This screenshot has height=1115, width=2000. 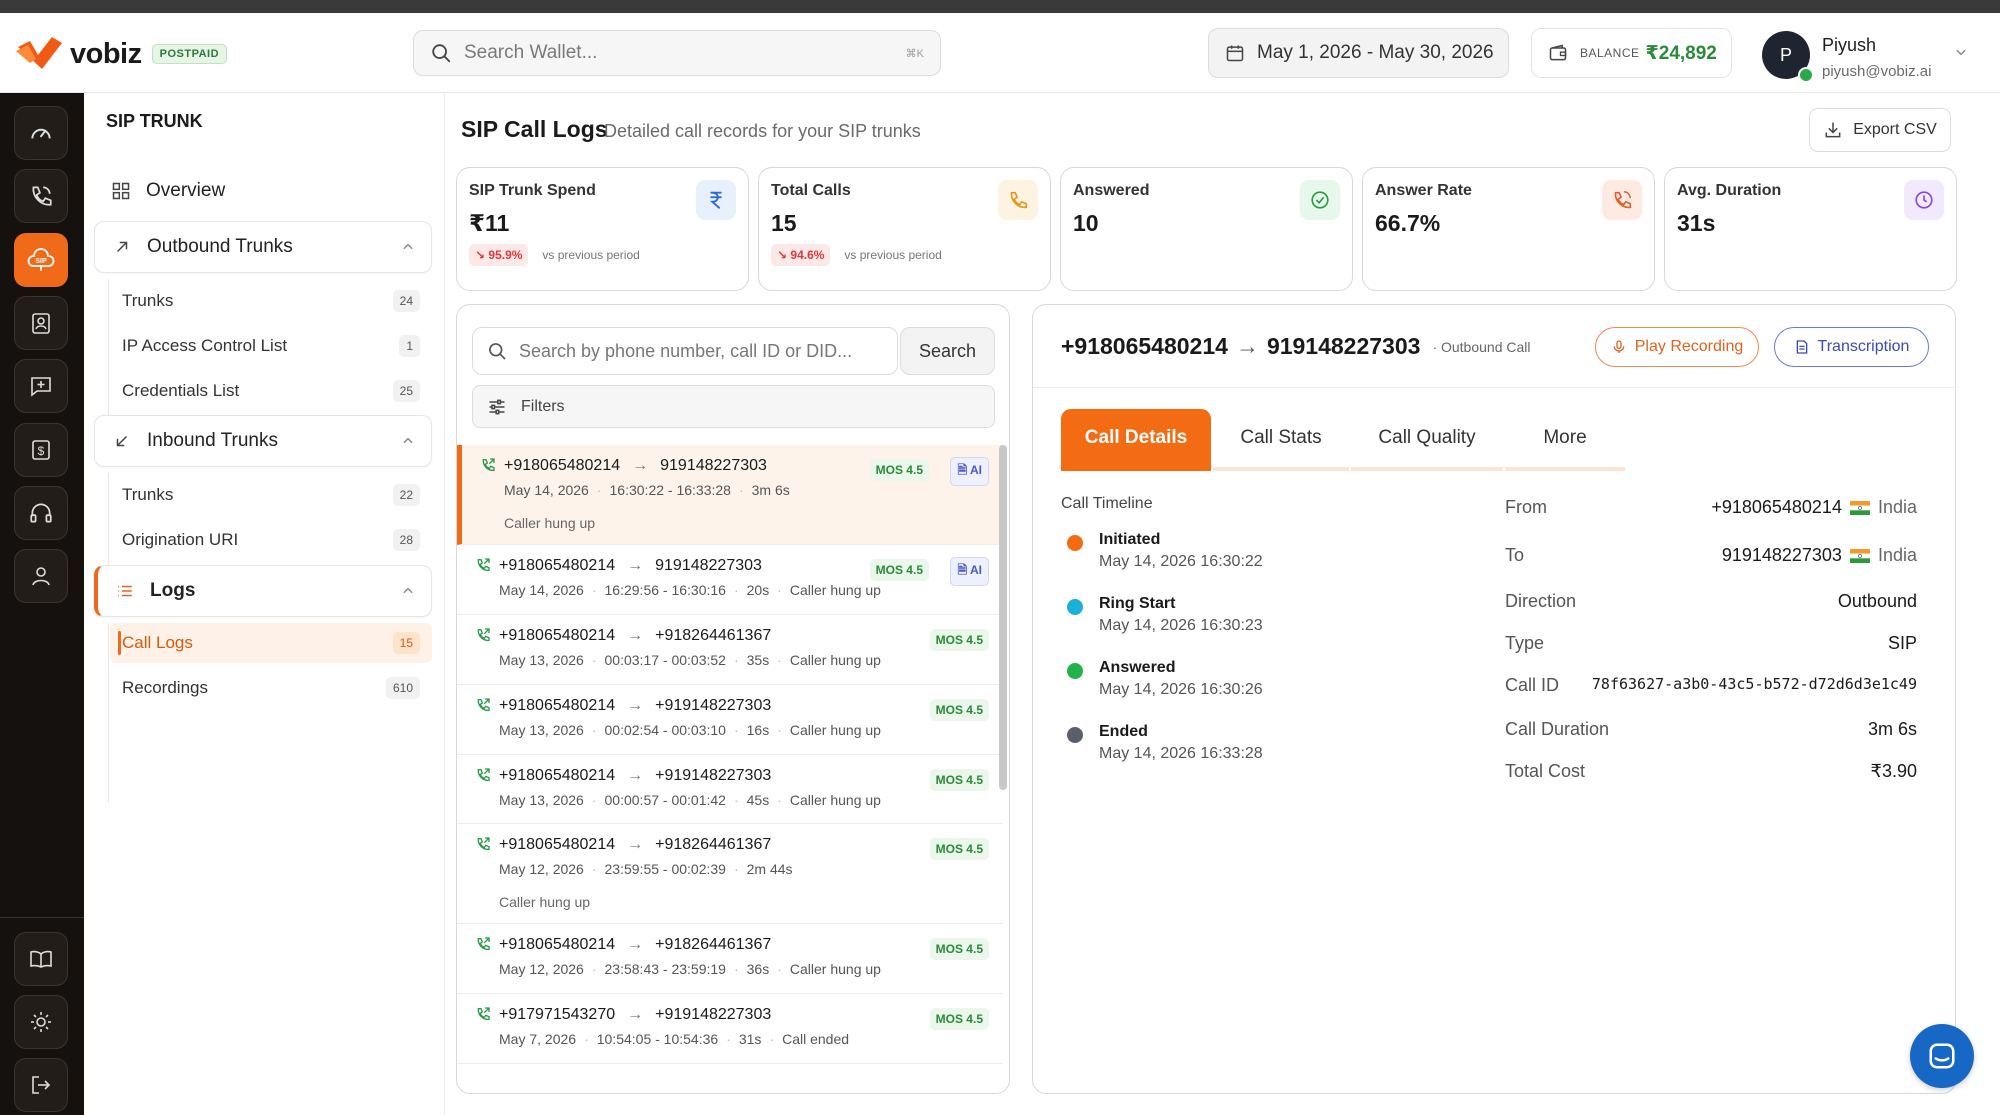 I want to click on chat-support-button, so click(x=1942, y=1056).